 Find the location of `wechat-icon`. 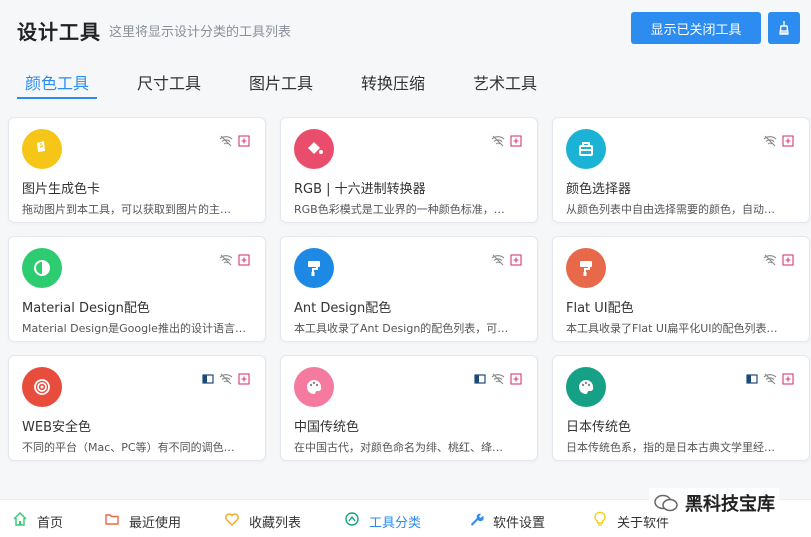

wechat-icon is located at coordinates (666, 503).